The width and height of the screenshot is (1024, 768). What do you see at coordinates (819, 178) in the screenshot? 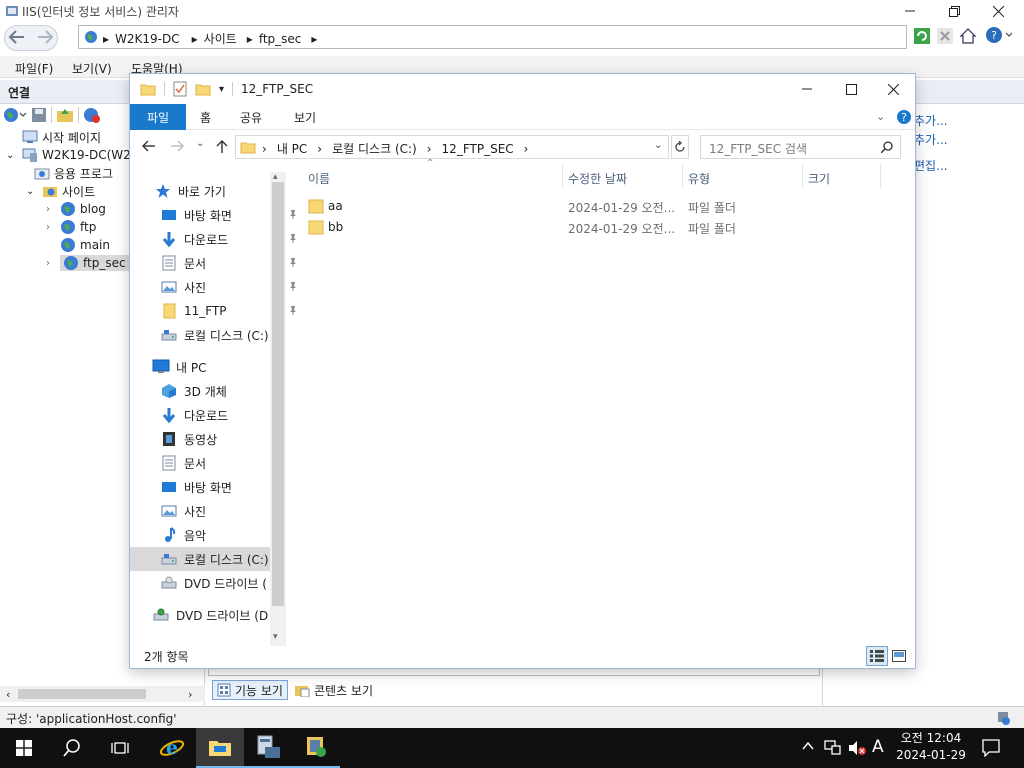
I see `col-size: 크기` at bounding box center [819, 178].